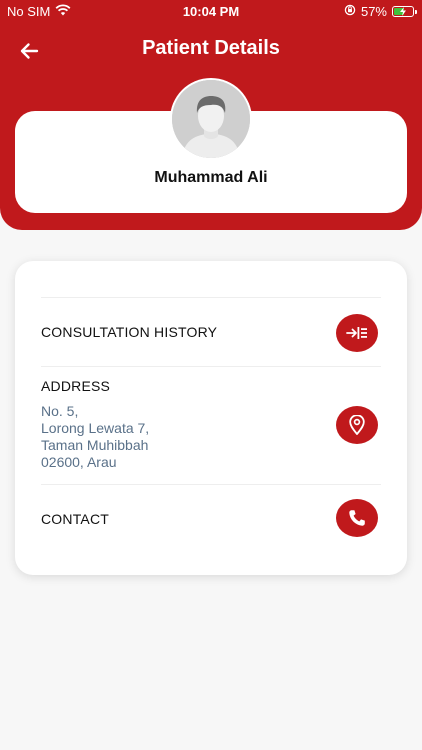 The width and height of the screenshot is (422, 750). What do you see at coordinates (95, 445) in the screenshot?
I see `address-line: Taman Muhibbah` at bounding box center [95, 445].